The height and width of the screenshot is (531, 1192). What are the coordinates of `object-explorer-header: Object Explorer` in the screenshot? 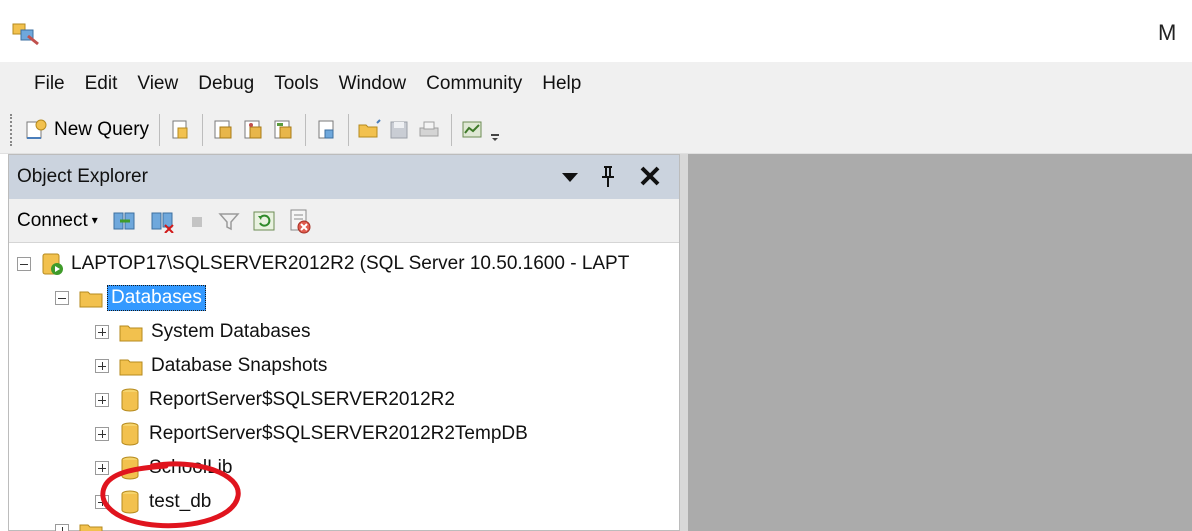 It's located at (344, 177).